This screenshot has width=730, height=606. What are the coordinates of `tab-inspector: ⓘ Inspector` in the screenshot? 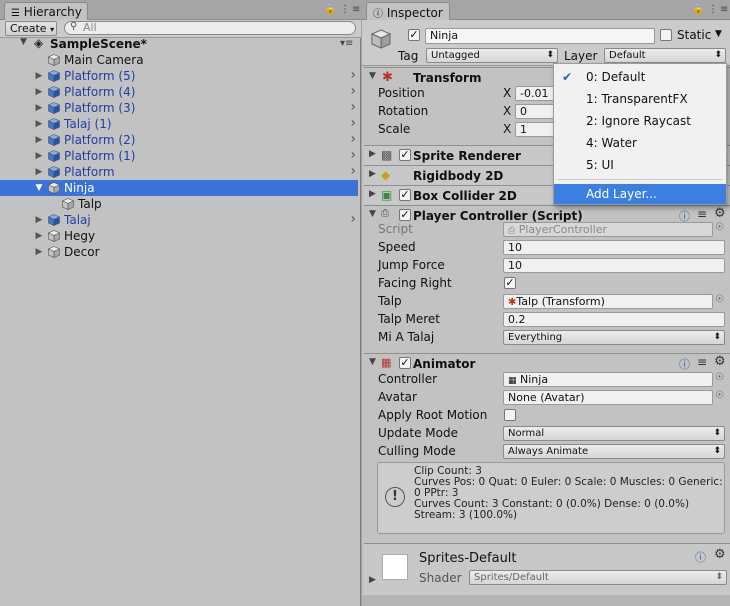 It's located at (408, 11).